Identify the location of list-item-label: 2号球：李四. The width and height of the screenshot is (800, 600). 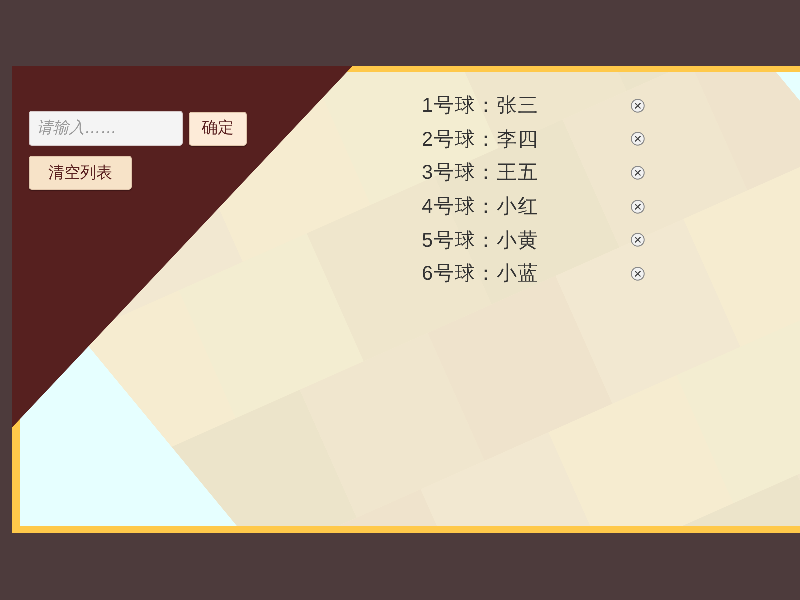
(481, 140).